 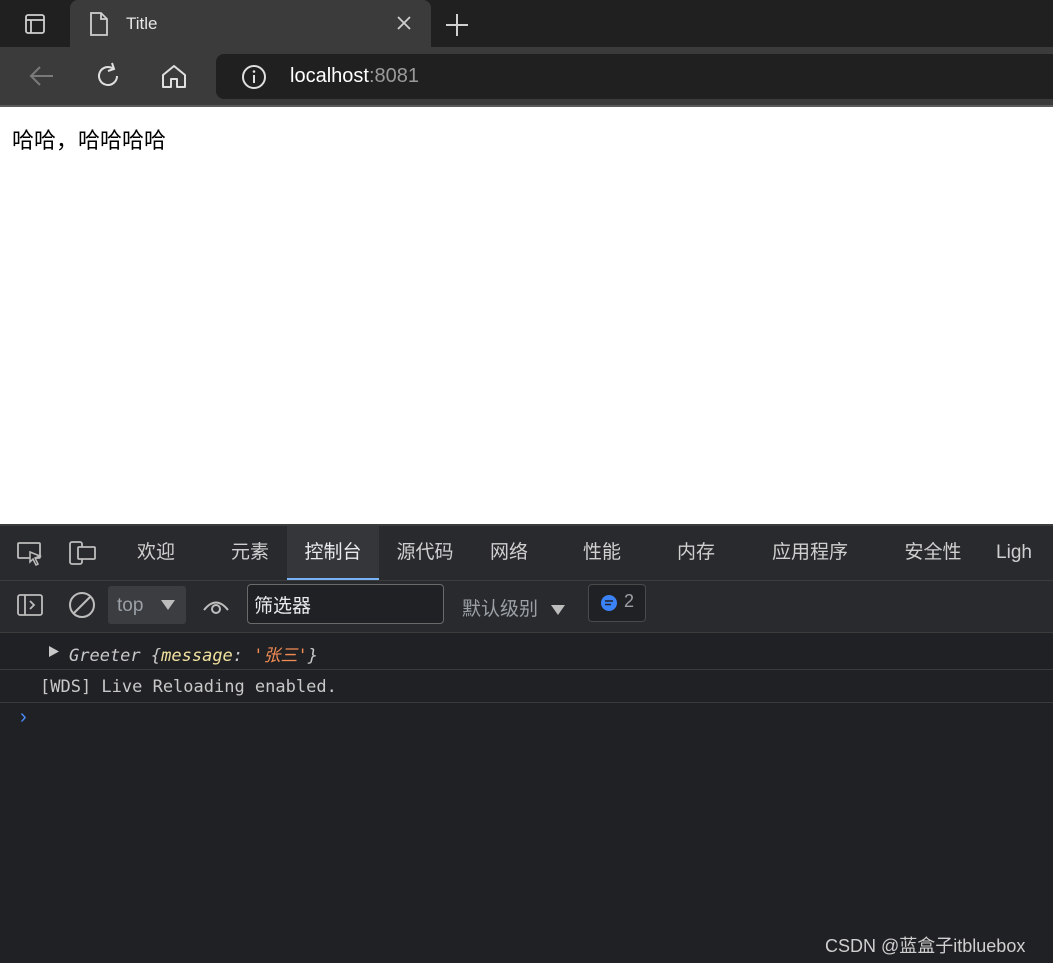 What do you see at coordinates (629, 601) in the screenshot?
I see `issues-count: 2` at bounding box center [629, 601].